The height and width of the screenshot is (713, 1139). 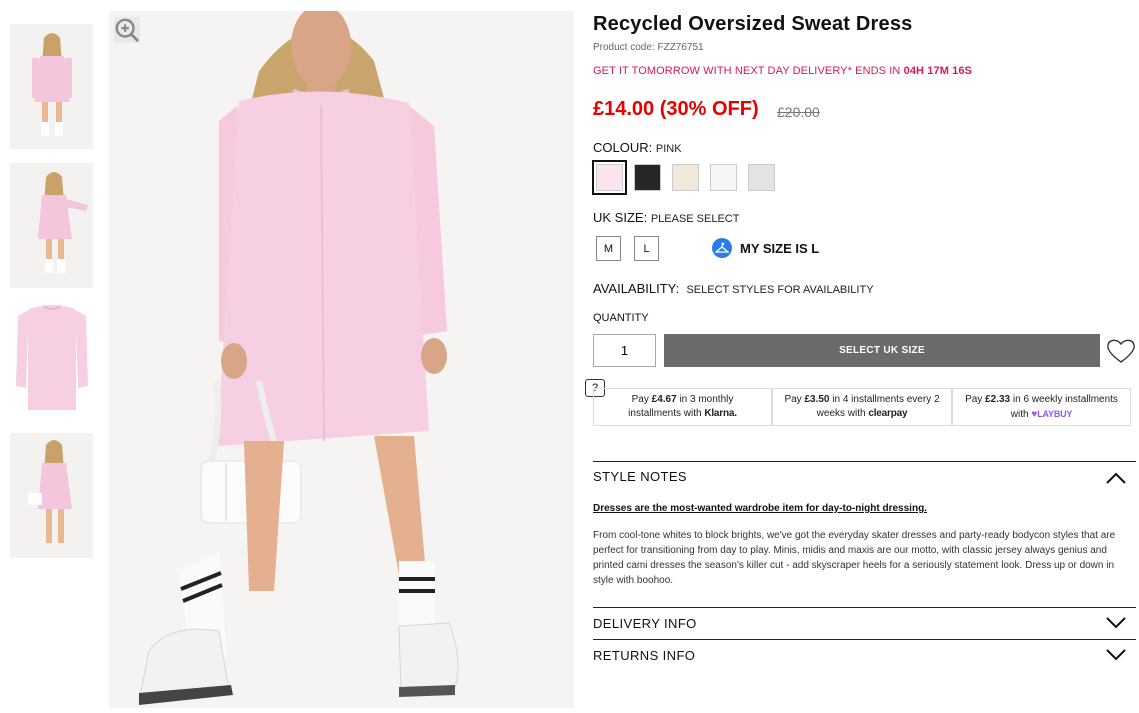 What do you see at coordinates (817, 399) in the screenshot?
I see `clearpay-amount: £3.50` at bounding box center [817, 399].